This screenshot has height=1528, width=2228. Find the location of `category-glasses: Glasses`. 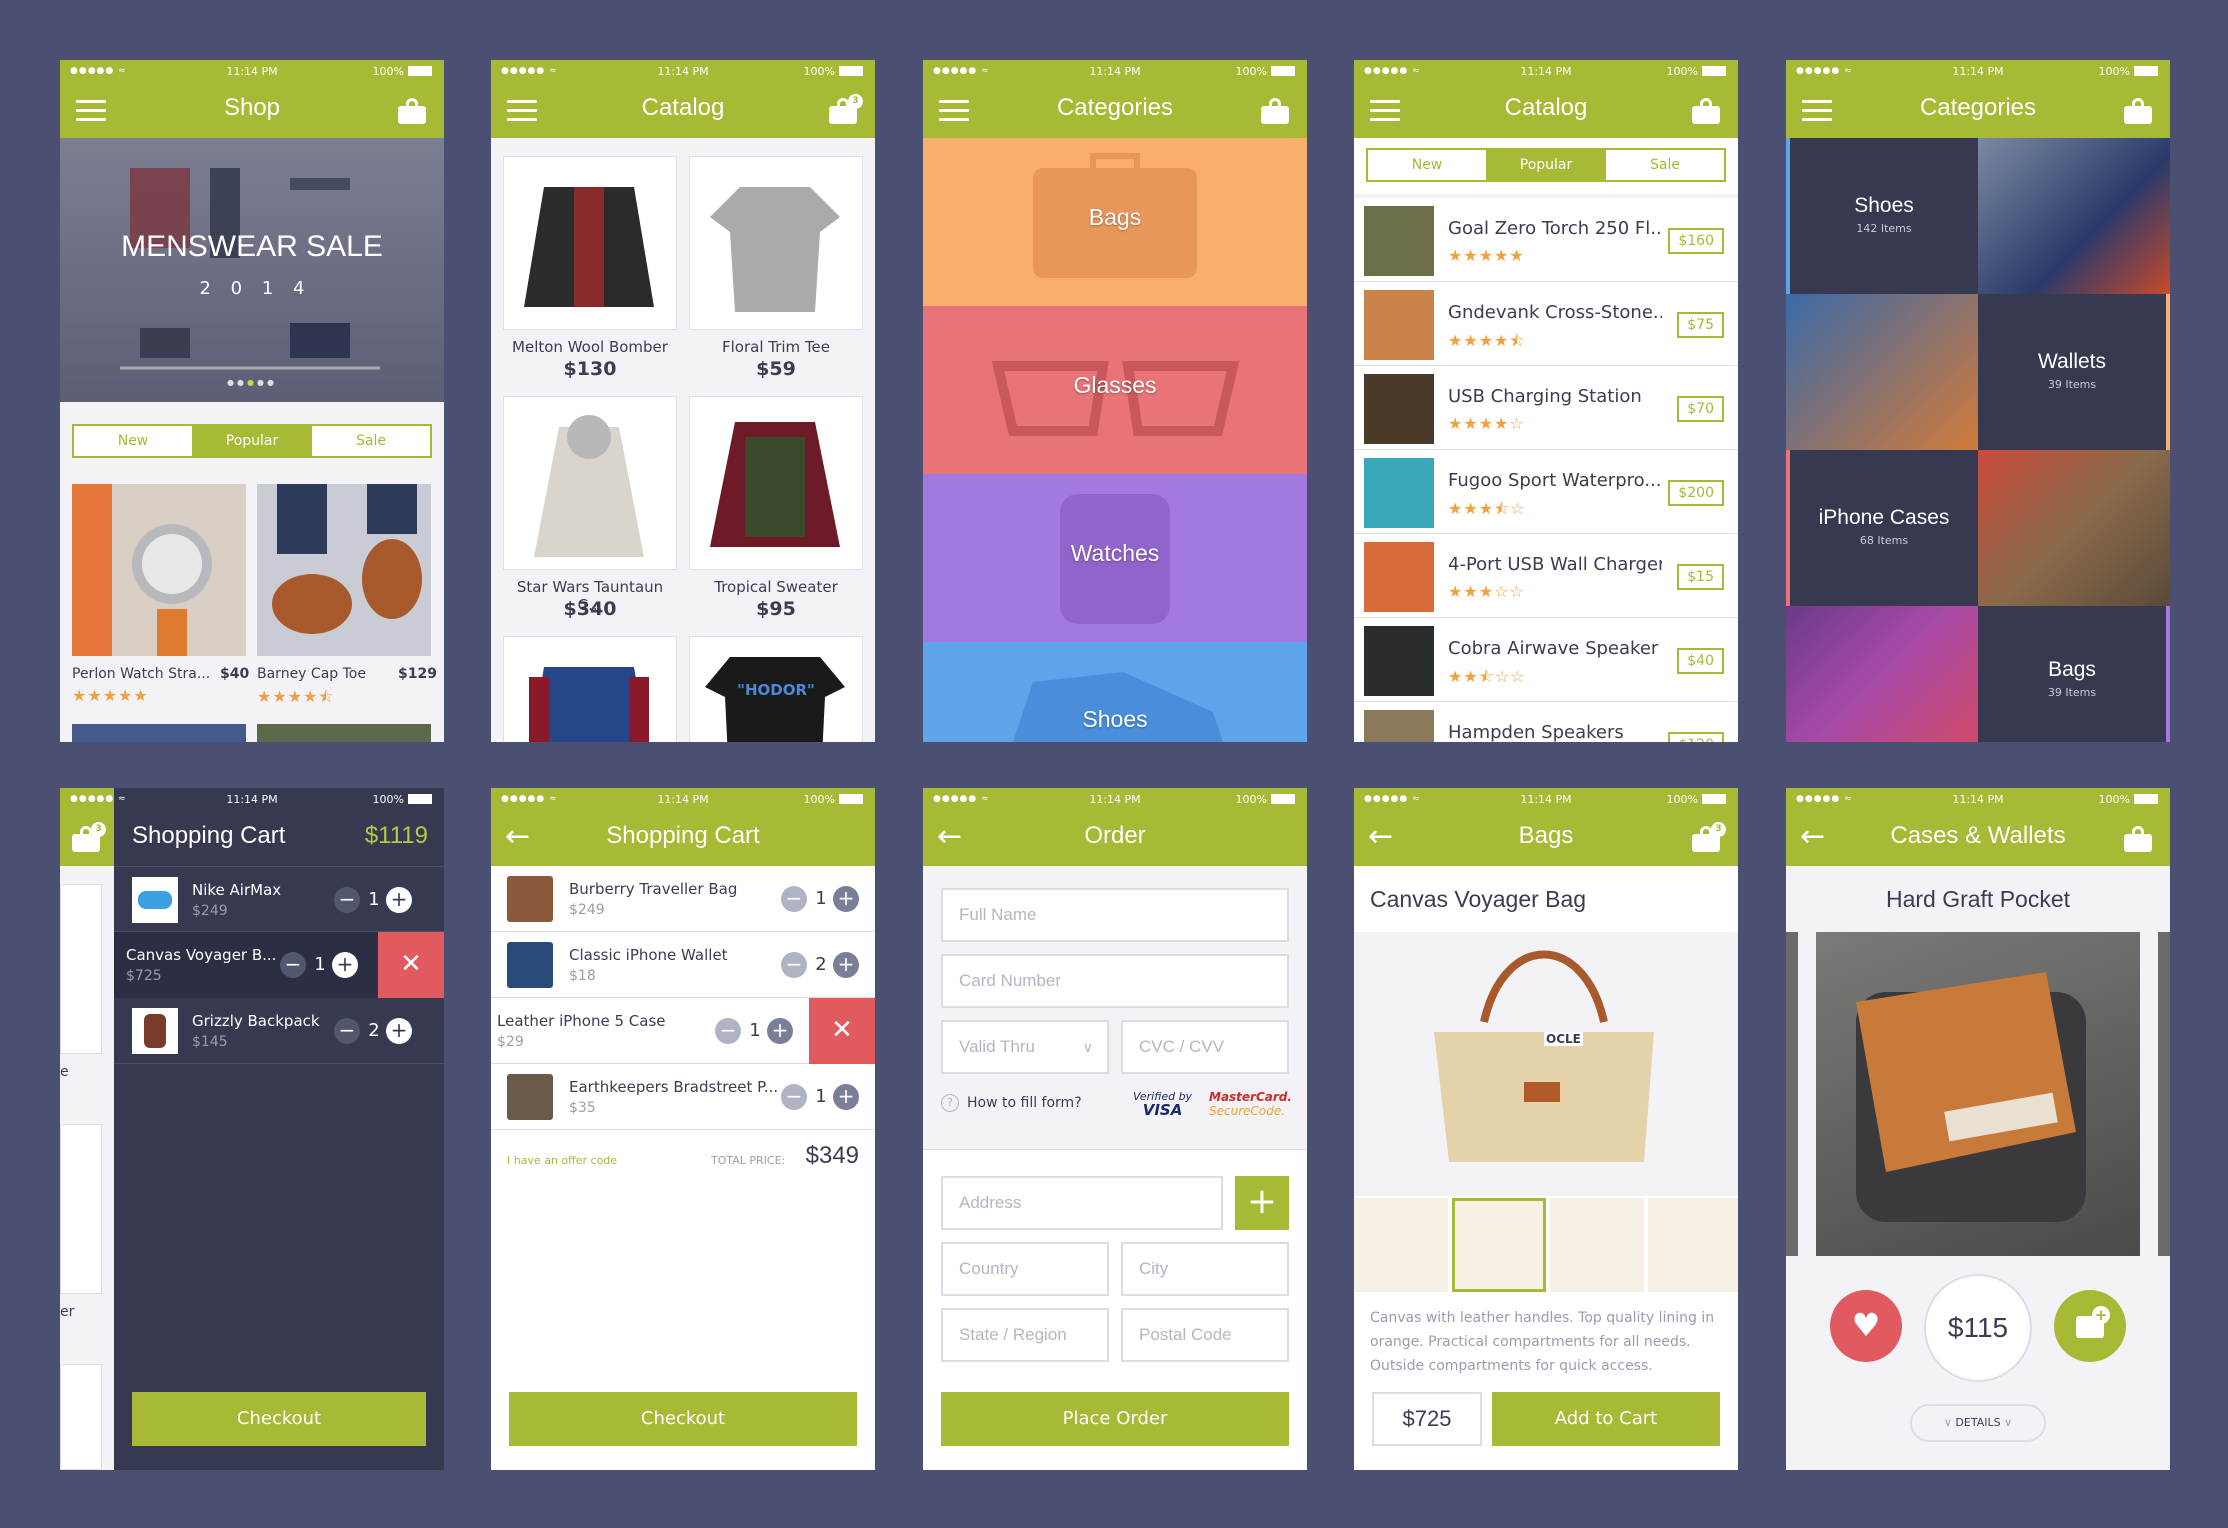

category-glasses: Glasses is located at coordinates (1115, 390).